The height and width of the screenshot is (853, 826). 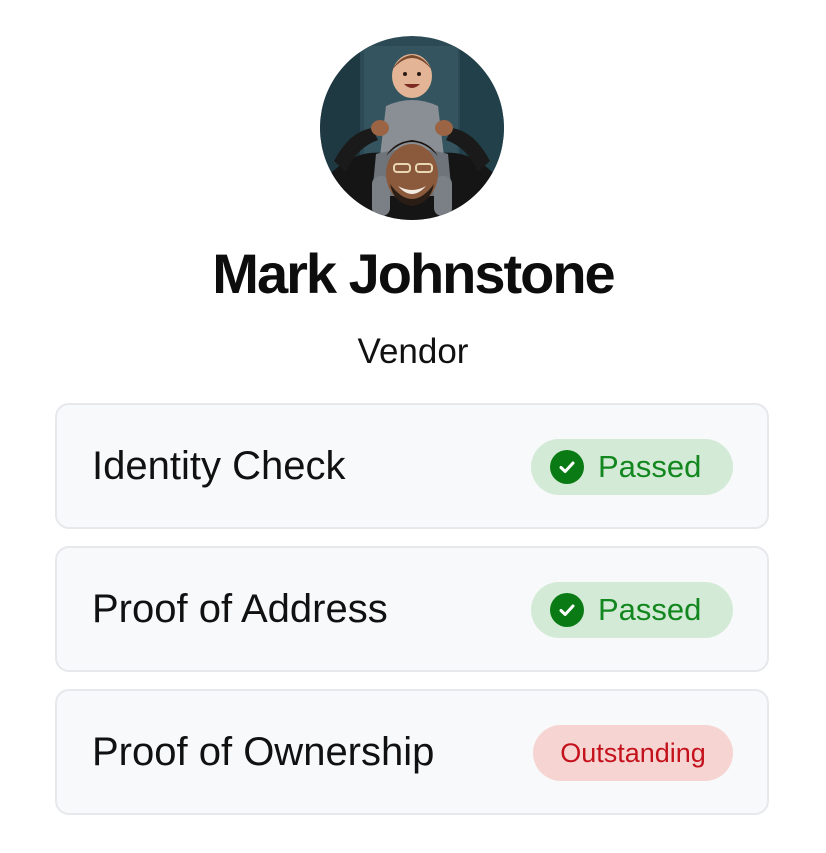 I want to click on status-badge: Outstanding, so click(x=633, y=753).